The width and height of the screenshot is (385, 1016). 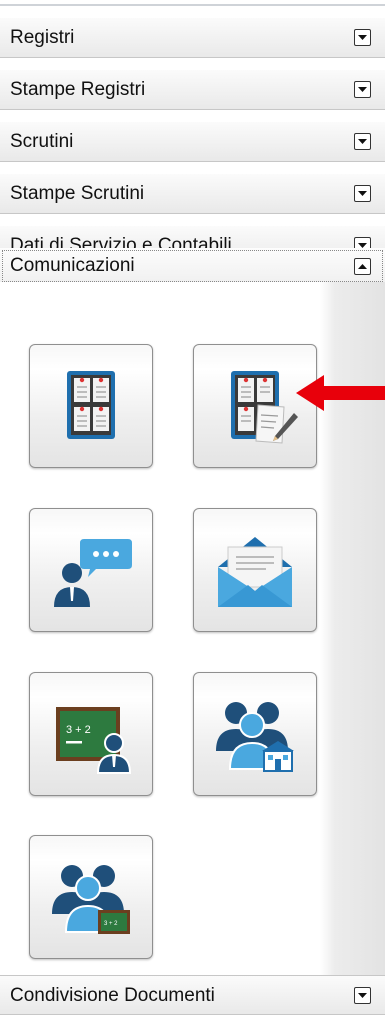 I want to click on people-chalkboard-icon: 3 + 2, so click(x=91, y=899).